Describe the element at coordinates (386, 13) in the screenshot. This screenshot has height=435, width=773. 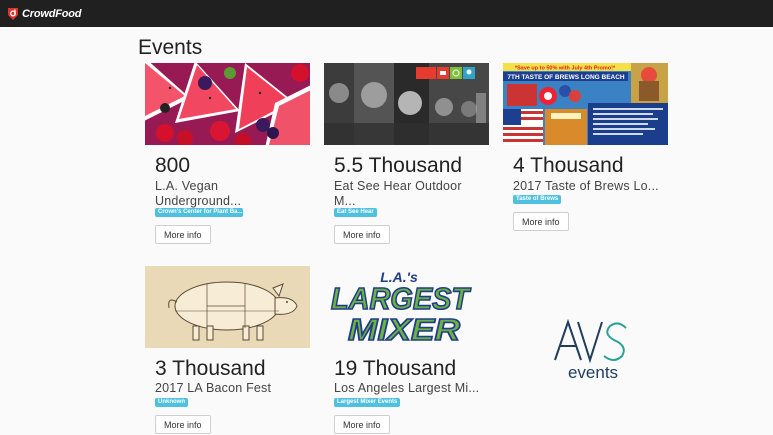
I see `top-navbar: CrowdFood` at that location.